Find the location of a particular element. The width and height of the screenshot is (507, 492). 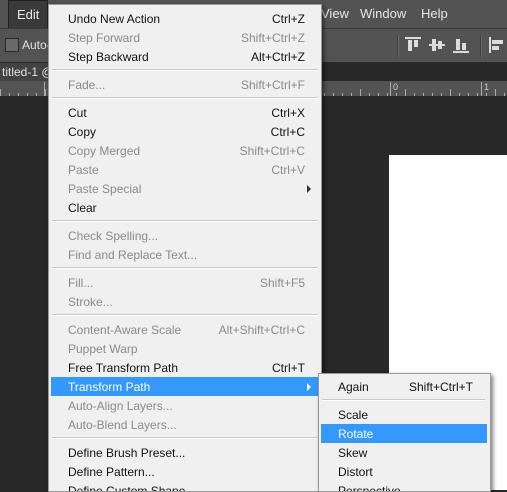

submenu-separator is located at coordinates (403, 400).